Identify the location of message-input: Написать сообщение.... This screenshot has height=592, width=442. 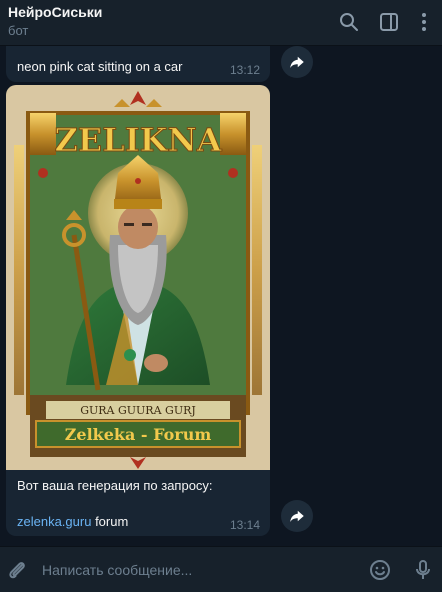
(117, 570).